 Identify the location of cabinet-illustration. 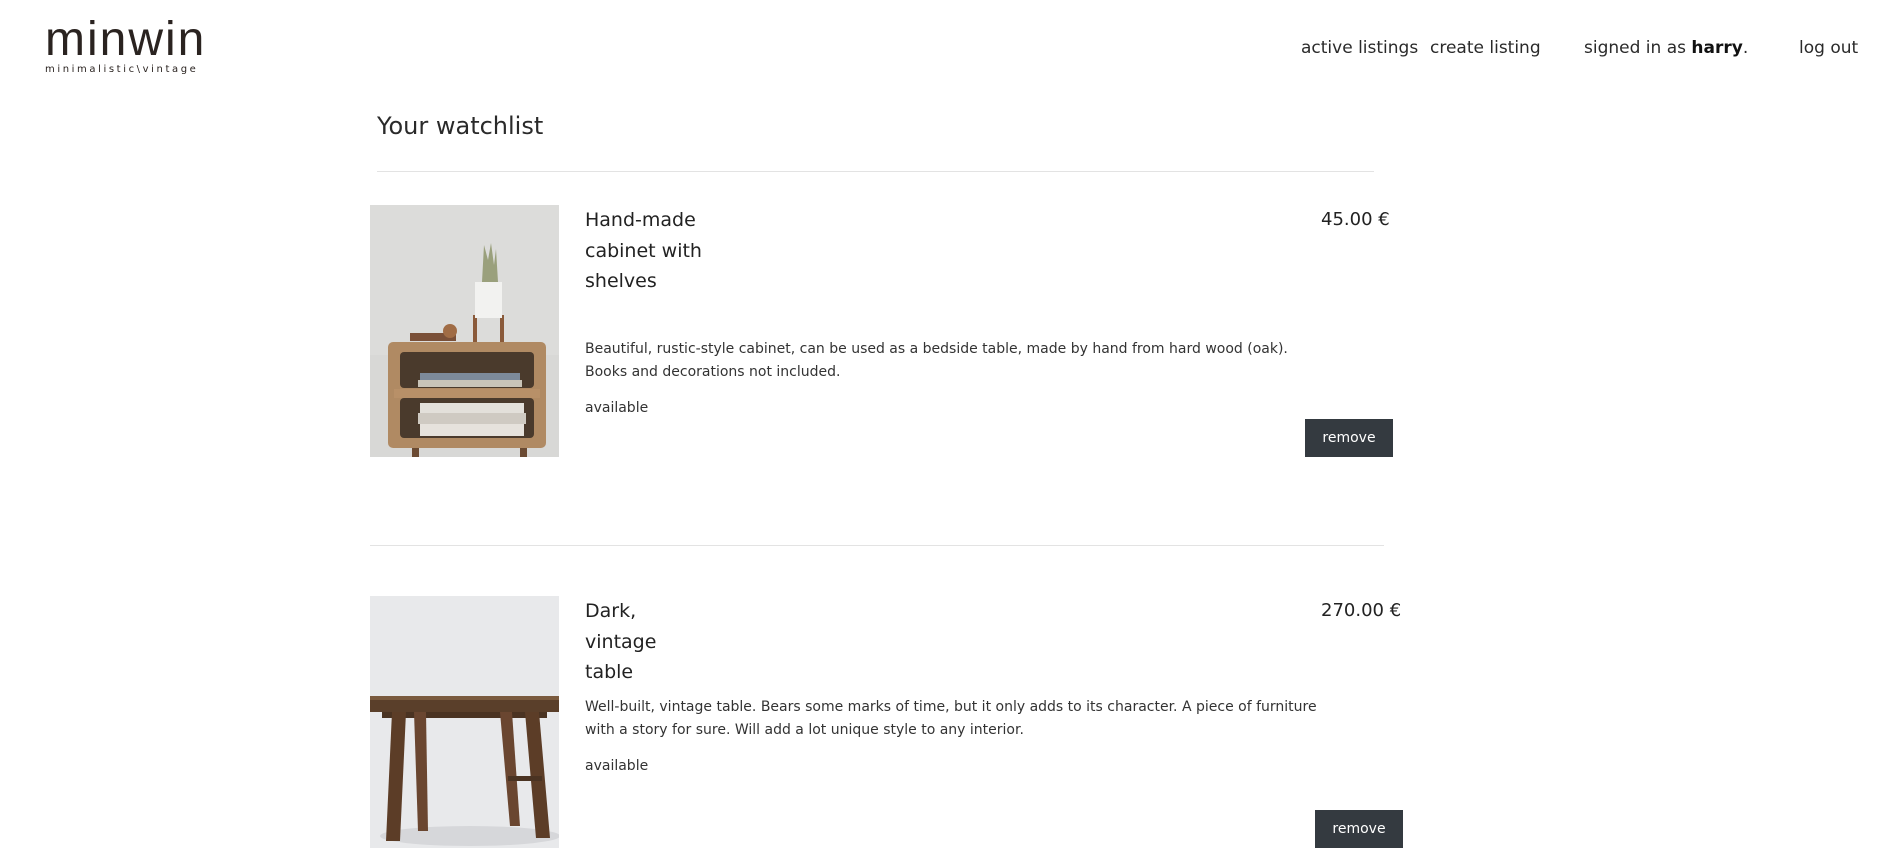
(464, 331).